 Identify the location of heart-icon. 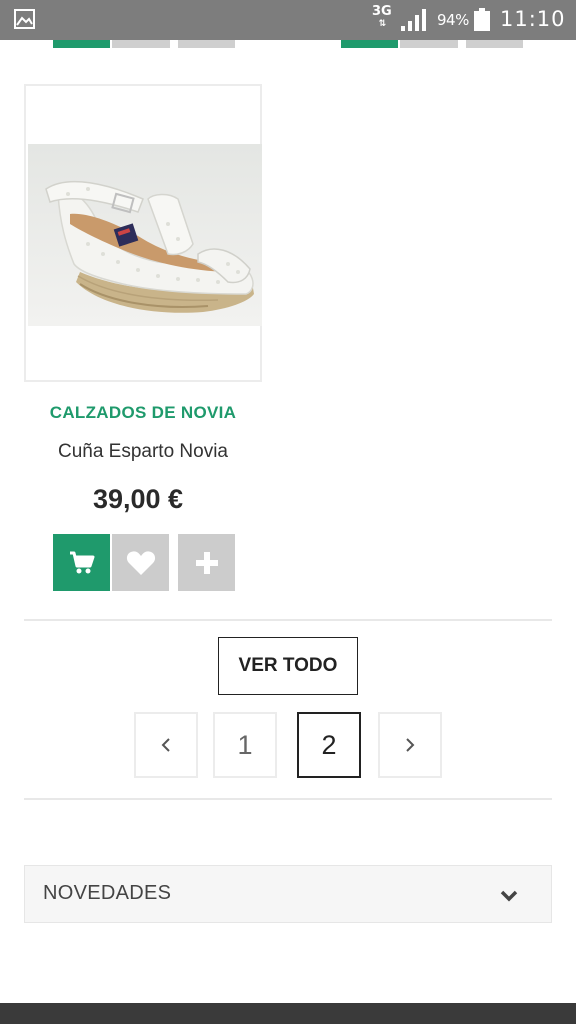
(140, 562).